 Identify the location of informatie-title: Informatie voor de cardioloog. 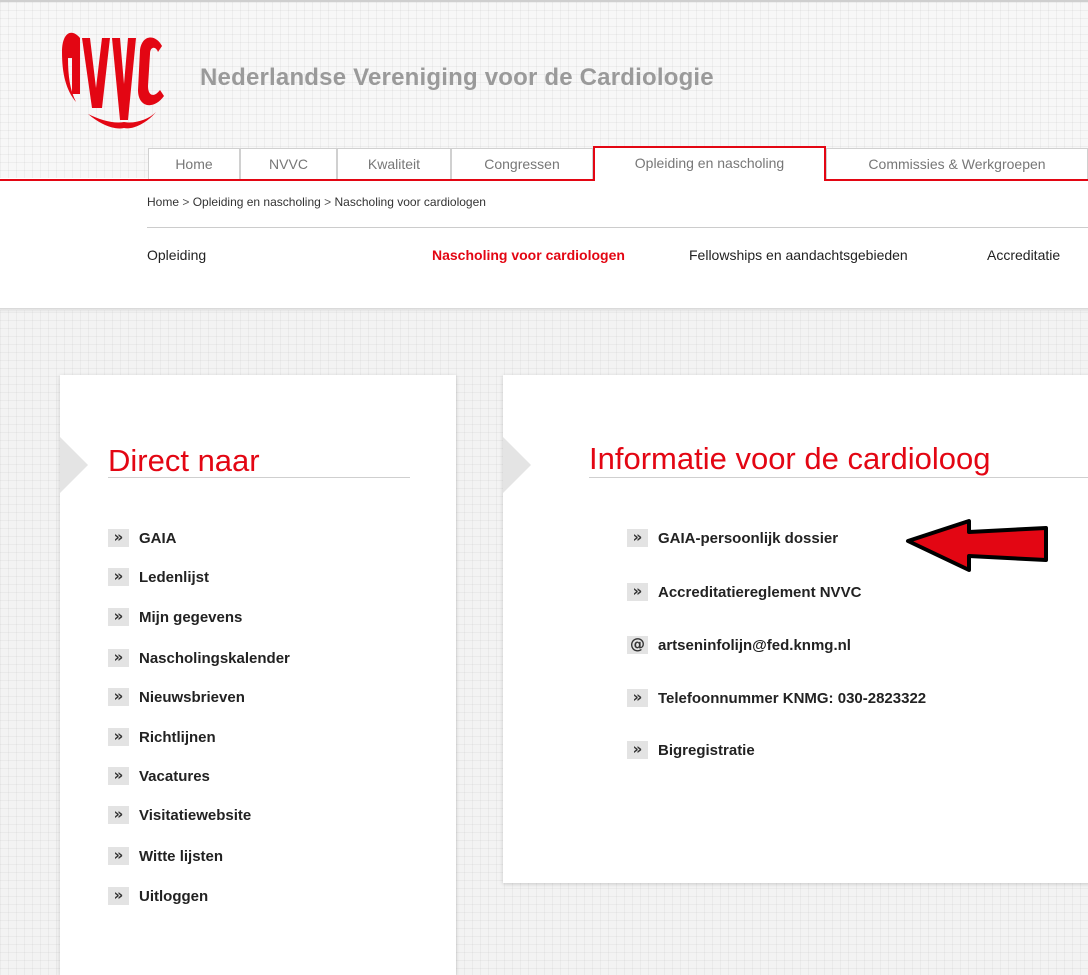
(790, 458).